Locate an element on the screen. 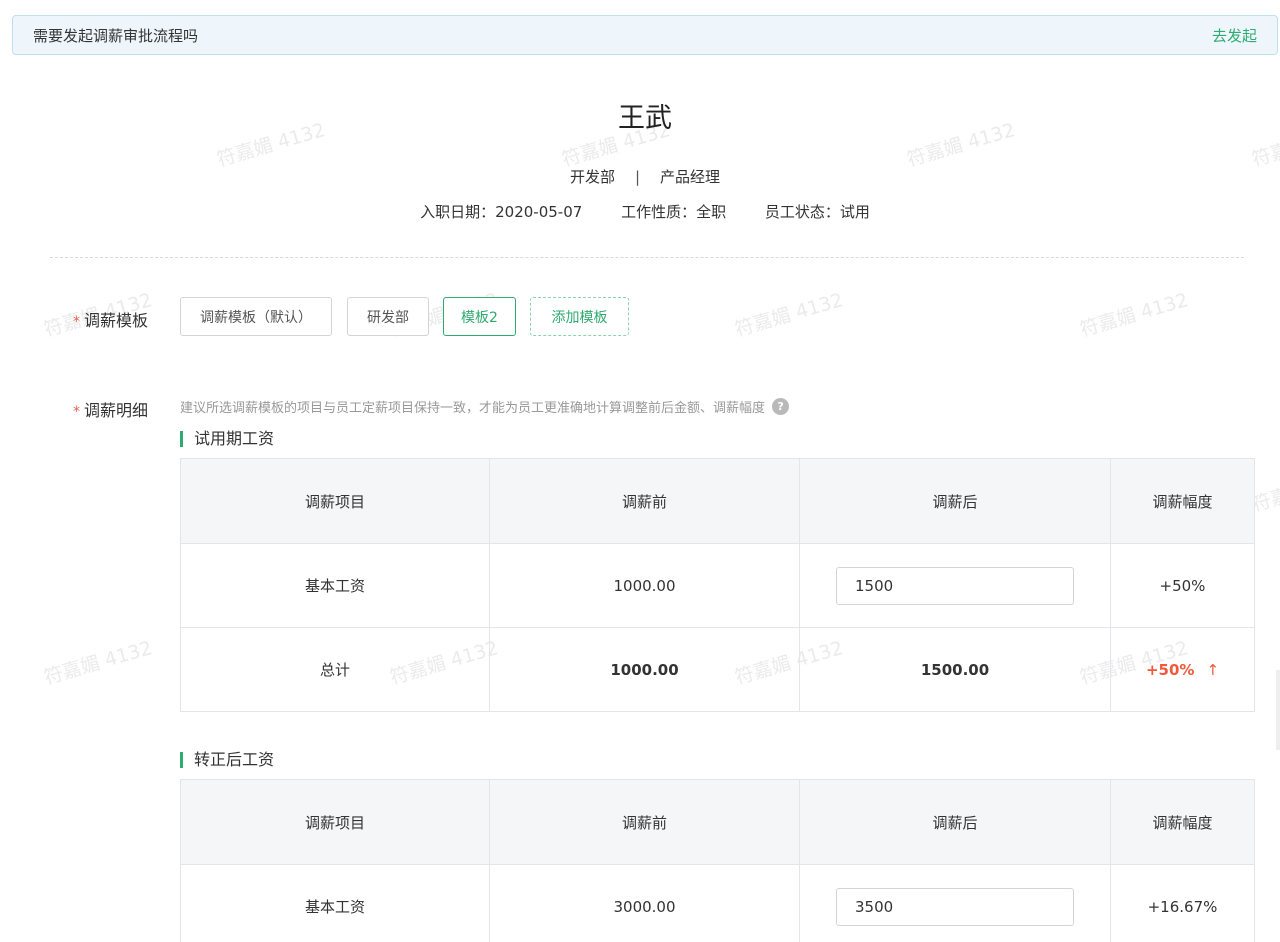 The height and width of the screenshot is (942, 1280). employee-name: 王武 is located at coordinates (645, 118).